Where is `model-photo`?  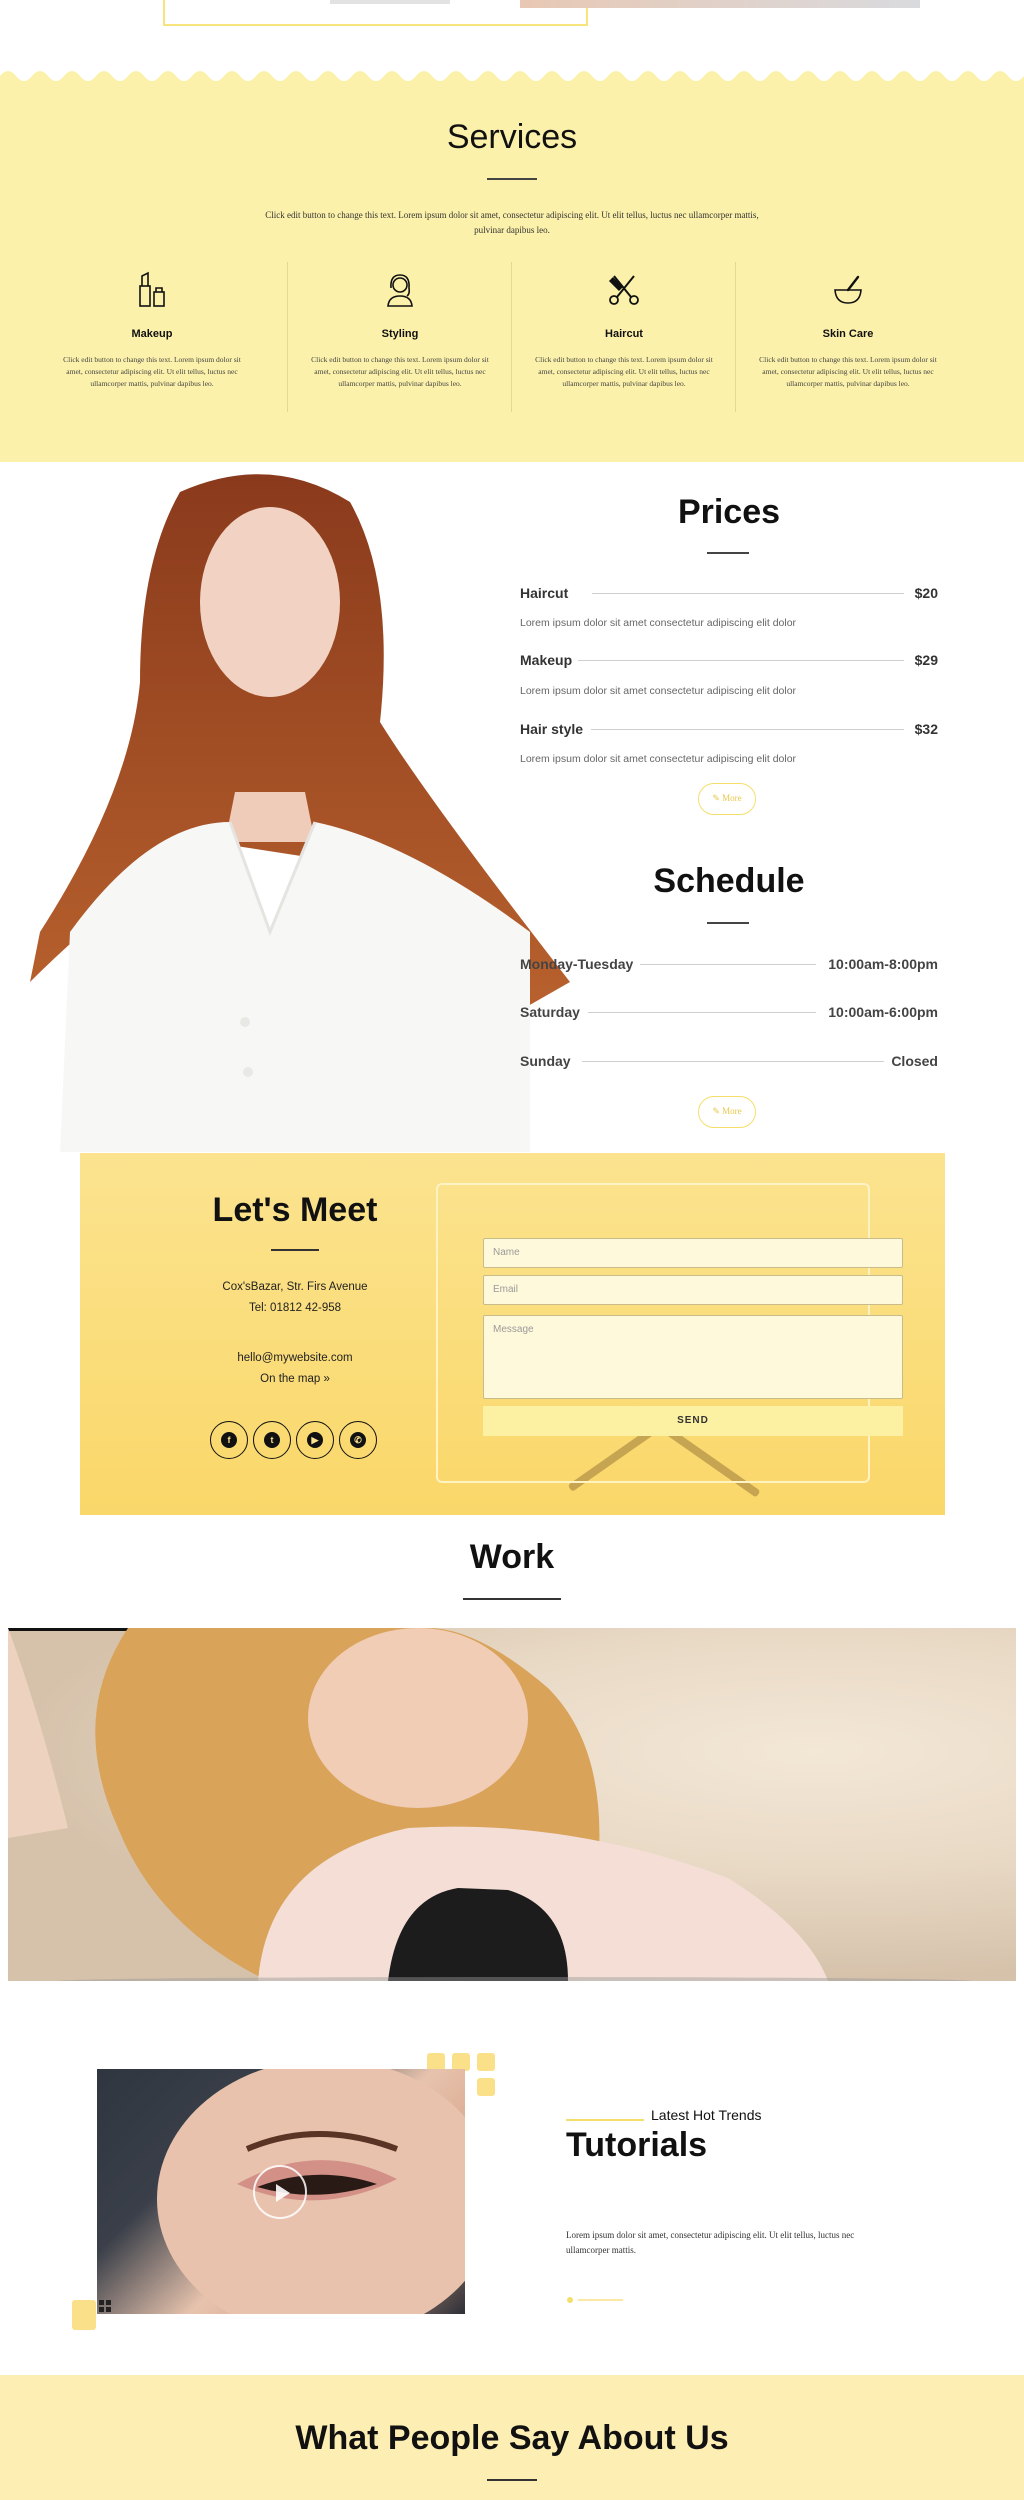 model-photo is located at coordinates (300, 813).